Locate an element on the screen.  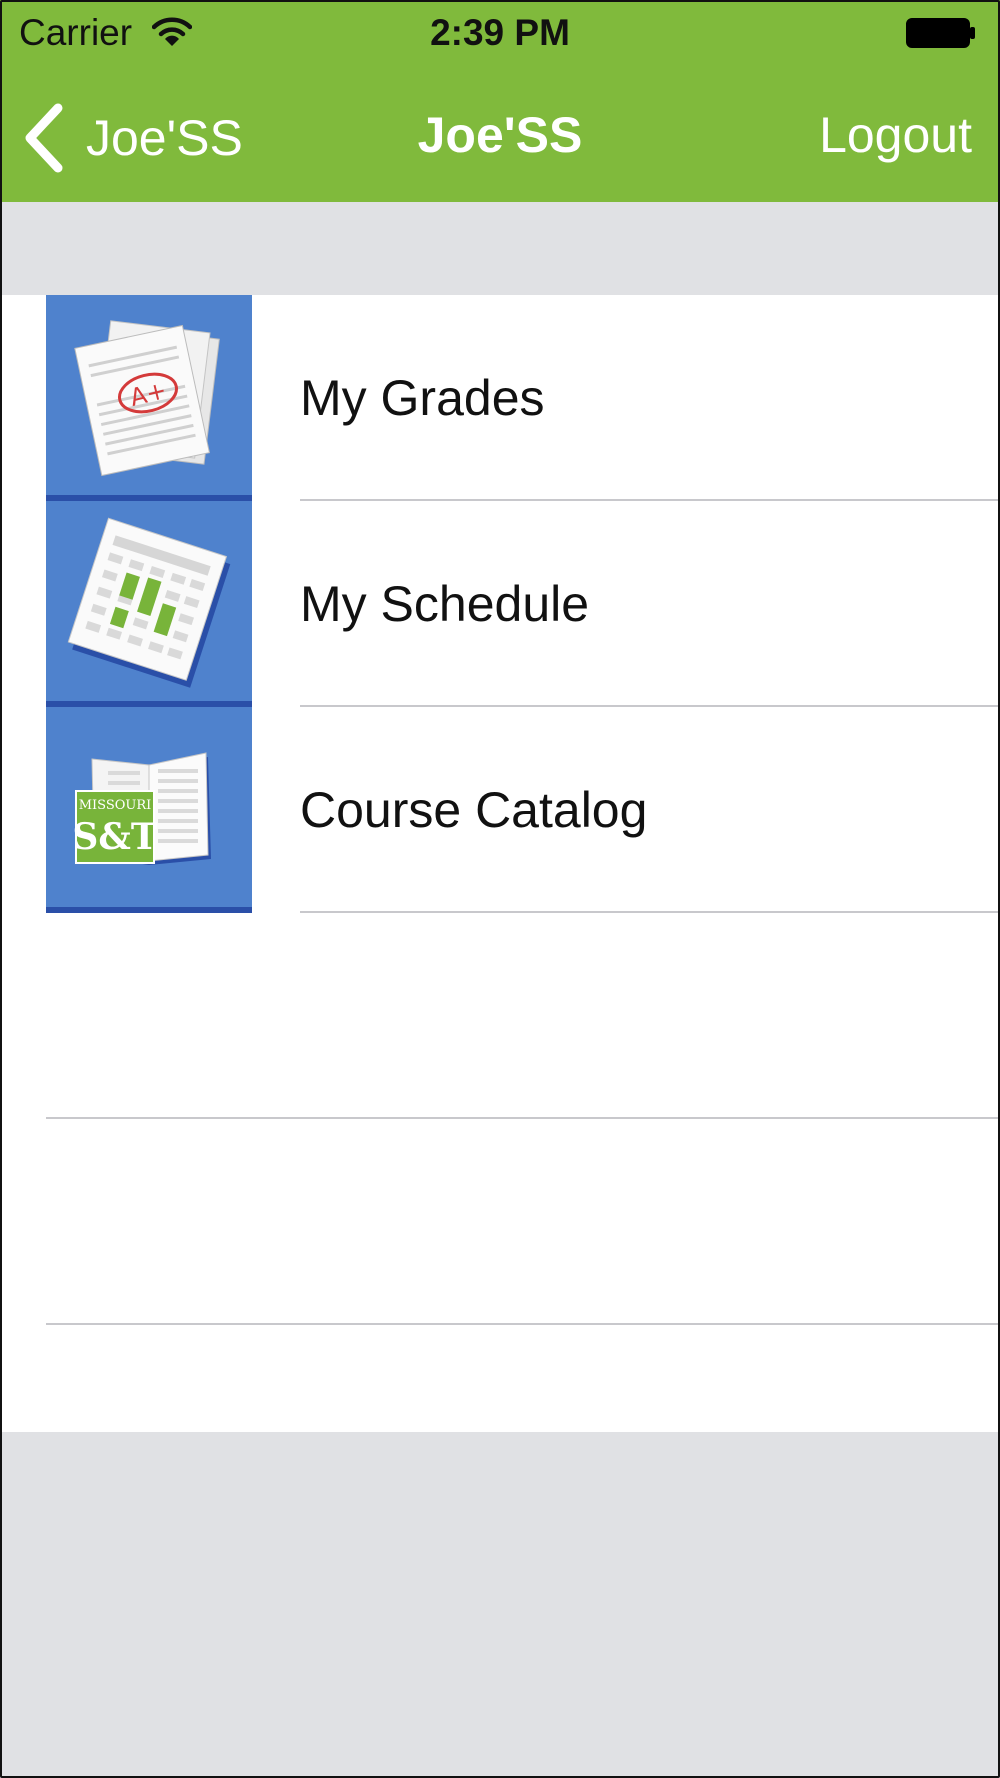
menu-item-label: Course Catalog is located at coordinates (474, 810).